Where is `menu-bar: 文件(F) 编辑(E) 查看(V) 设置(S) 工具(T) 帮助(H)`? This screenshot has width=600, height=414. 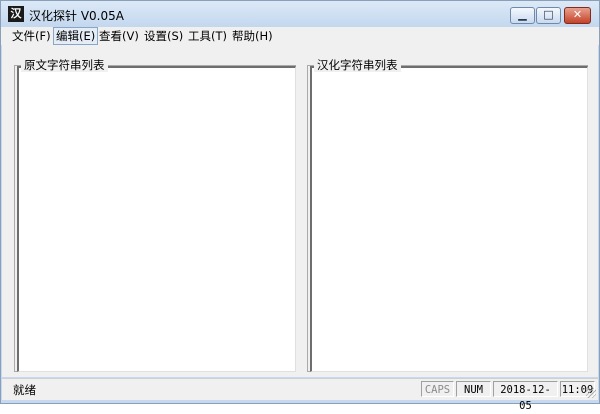 menu-bar: 文件(F) 编辑(E) 查看(V) 设置(S) 工具(T) 帮助(H) is located at coordinates (300, 36).